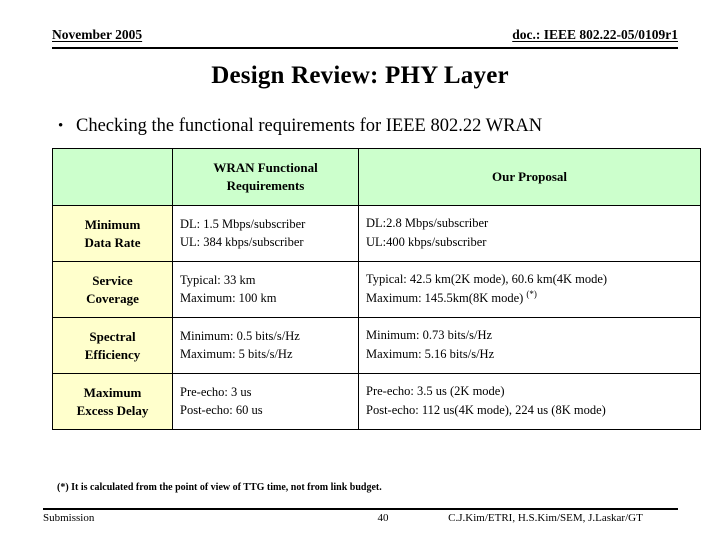  I want to click on wran-requirements-line-2: Requirements, so click(265, 185).